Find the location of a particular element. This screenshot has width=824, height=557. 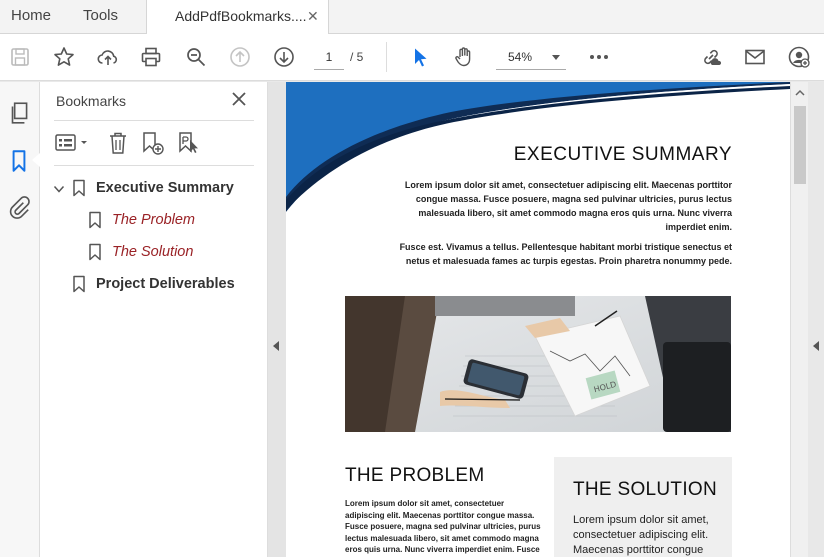

close-icon is located at coordinates (239, 99).